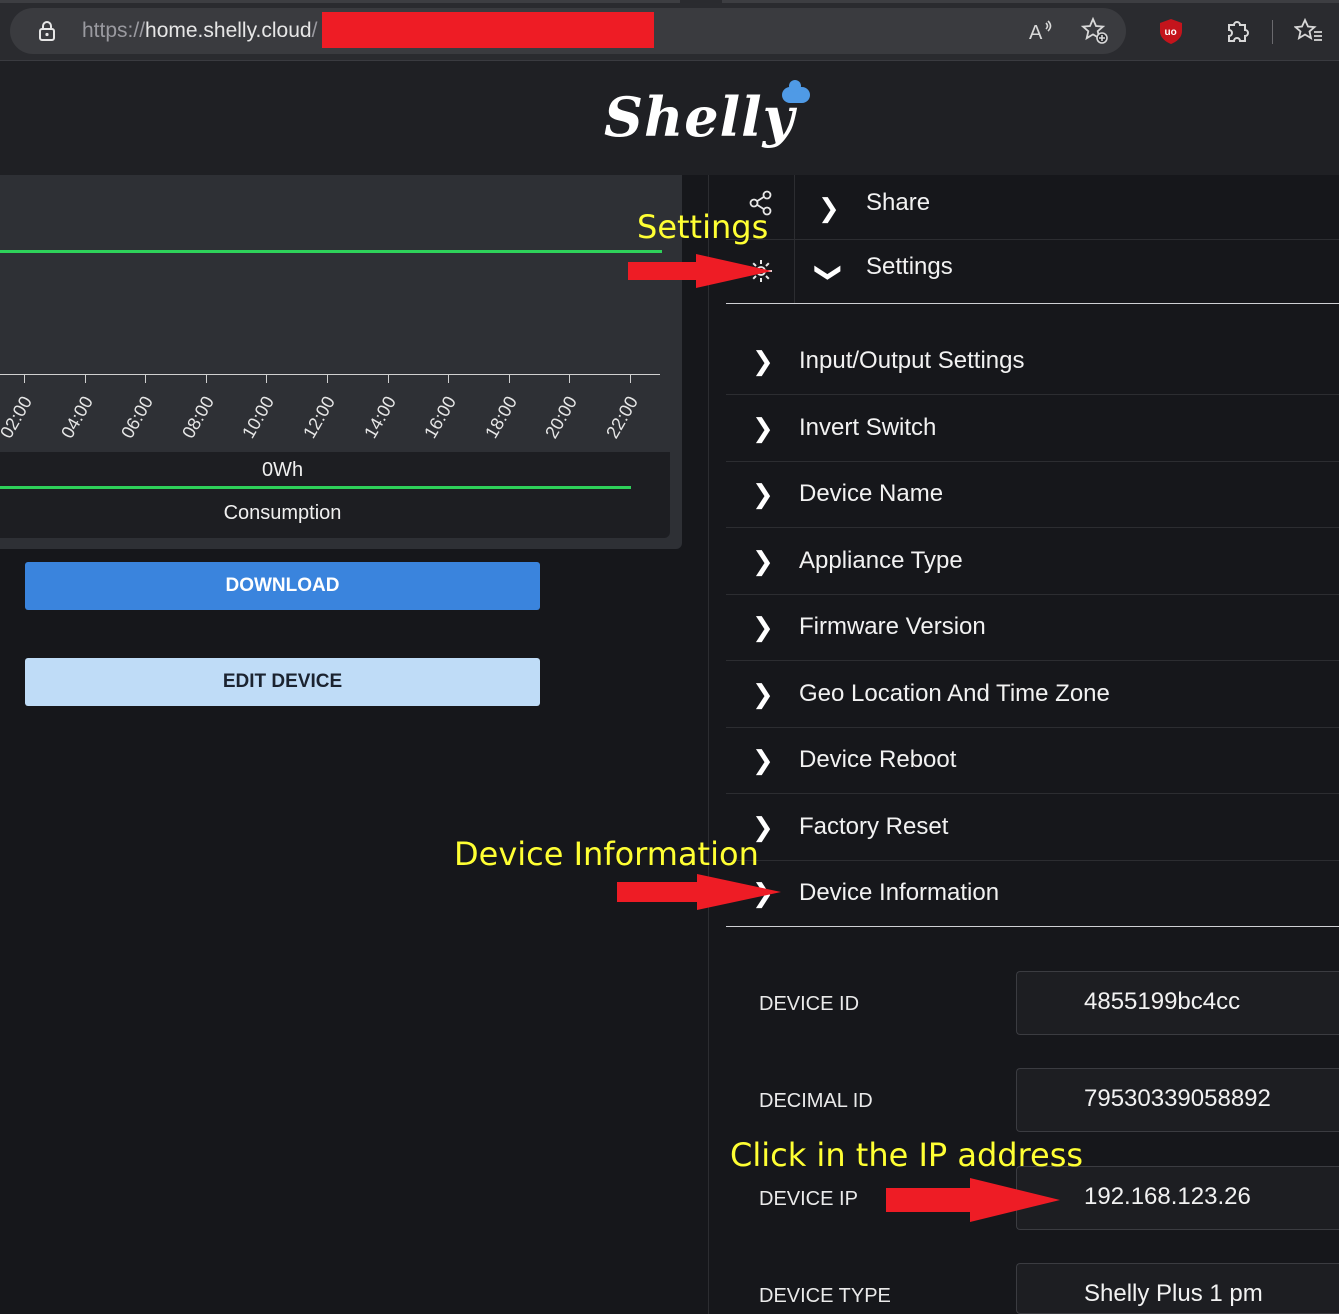  I want to click on tab-strip-left, so click(340, 1).